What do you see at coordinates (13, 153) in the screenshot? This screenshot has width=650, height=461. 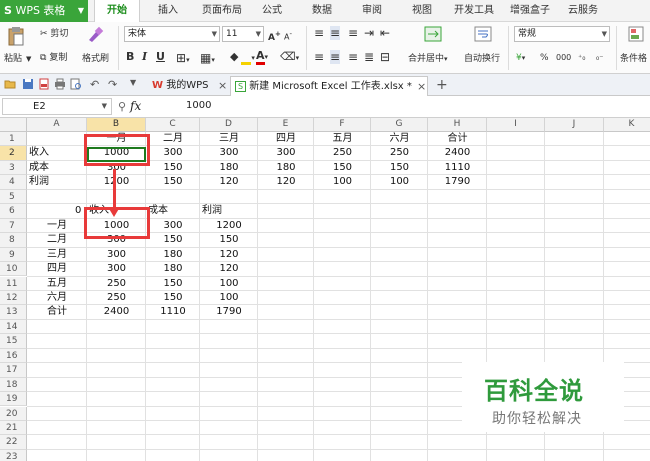 I see `row-header-2: 2` at bounding box center [13, 153].